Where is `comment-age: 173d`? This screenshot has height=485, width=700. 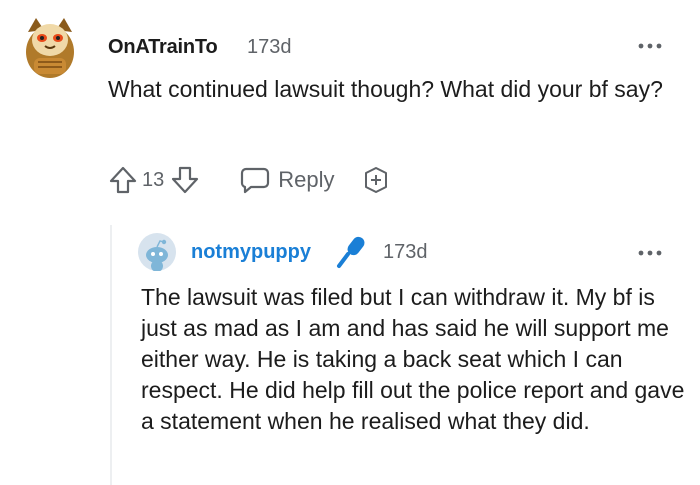
comment-age: 173d is located at coordinates (269, 47).